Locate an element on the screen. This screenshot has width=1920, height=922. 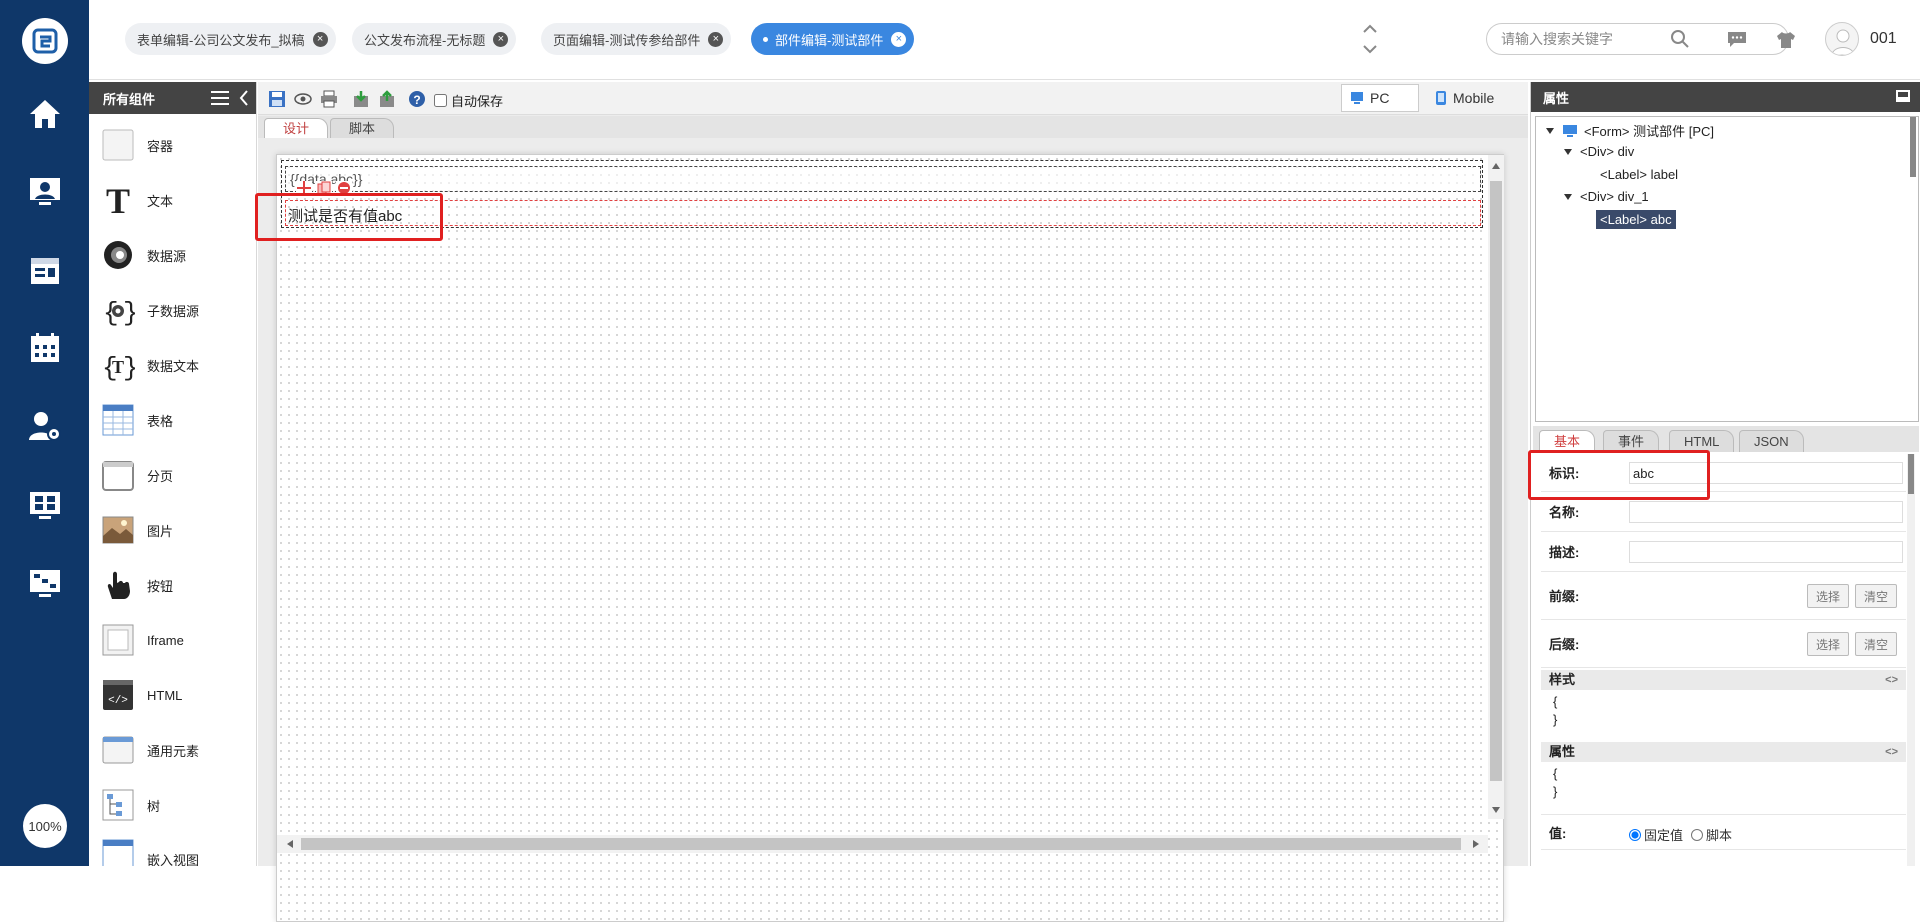
component-label: 容器 is located at coordinates (160, 146).